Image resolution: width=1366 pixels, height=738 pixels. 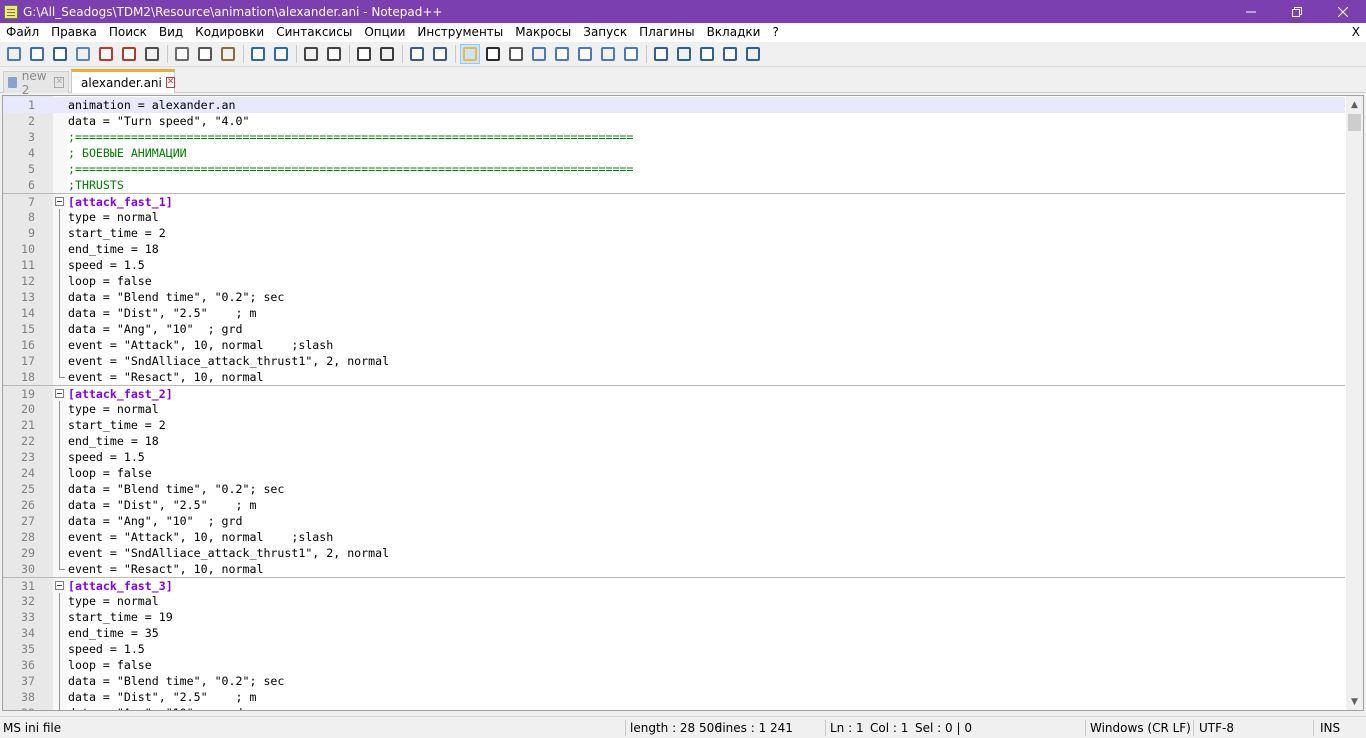 I want to click on menu-item-11: Вкладки, so click(x=734, y=32).